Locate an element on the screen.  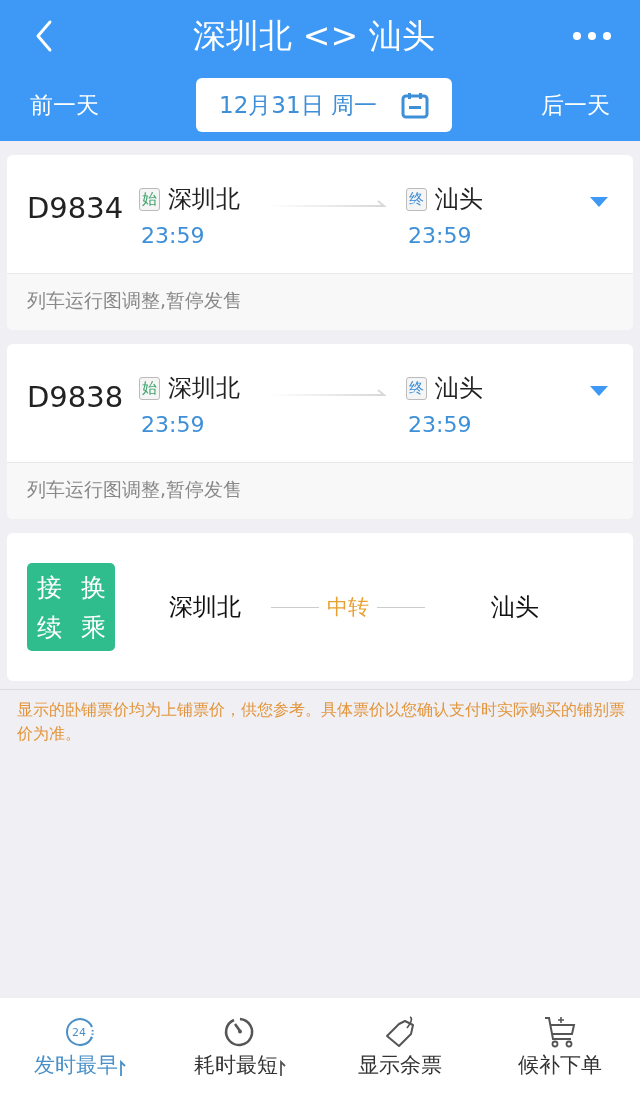
badge-character: 乘 is located at coordinates (93, 627).